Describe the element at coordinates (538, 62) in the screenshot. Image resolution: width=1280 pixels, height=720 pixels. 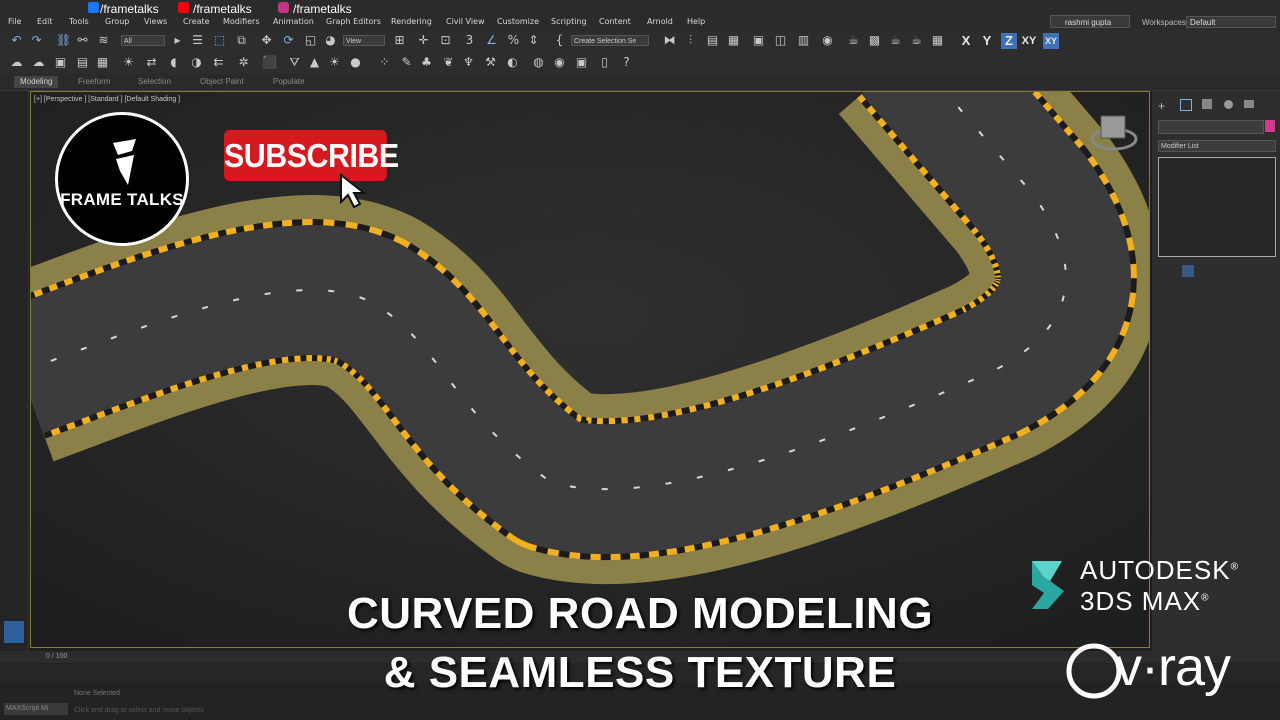
I see `globe-icon: ◍` at that location.